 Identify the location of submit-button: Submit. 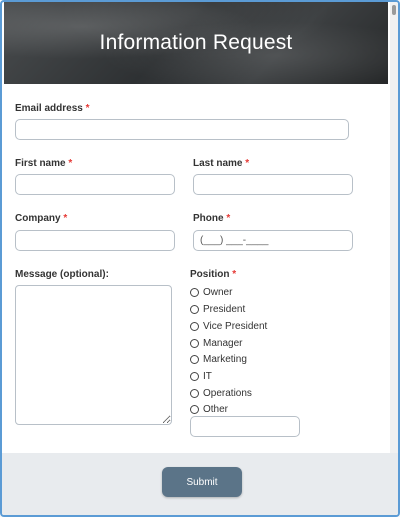
(202, 482).